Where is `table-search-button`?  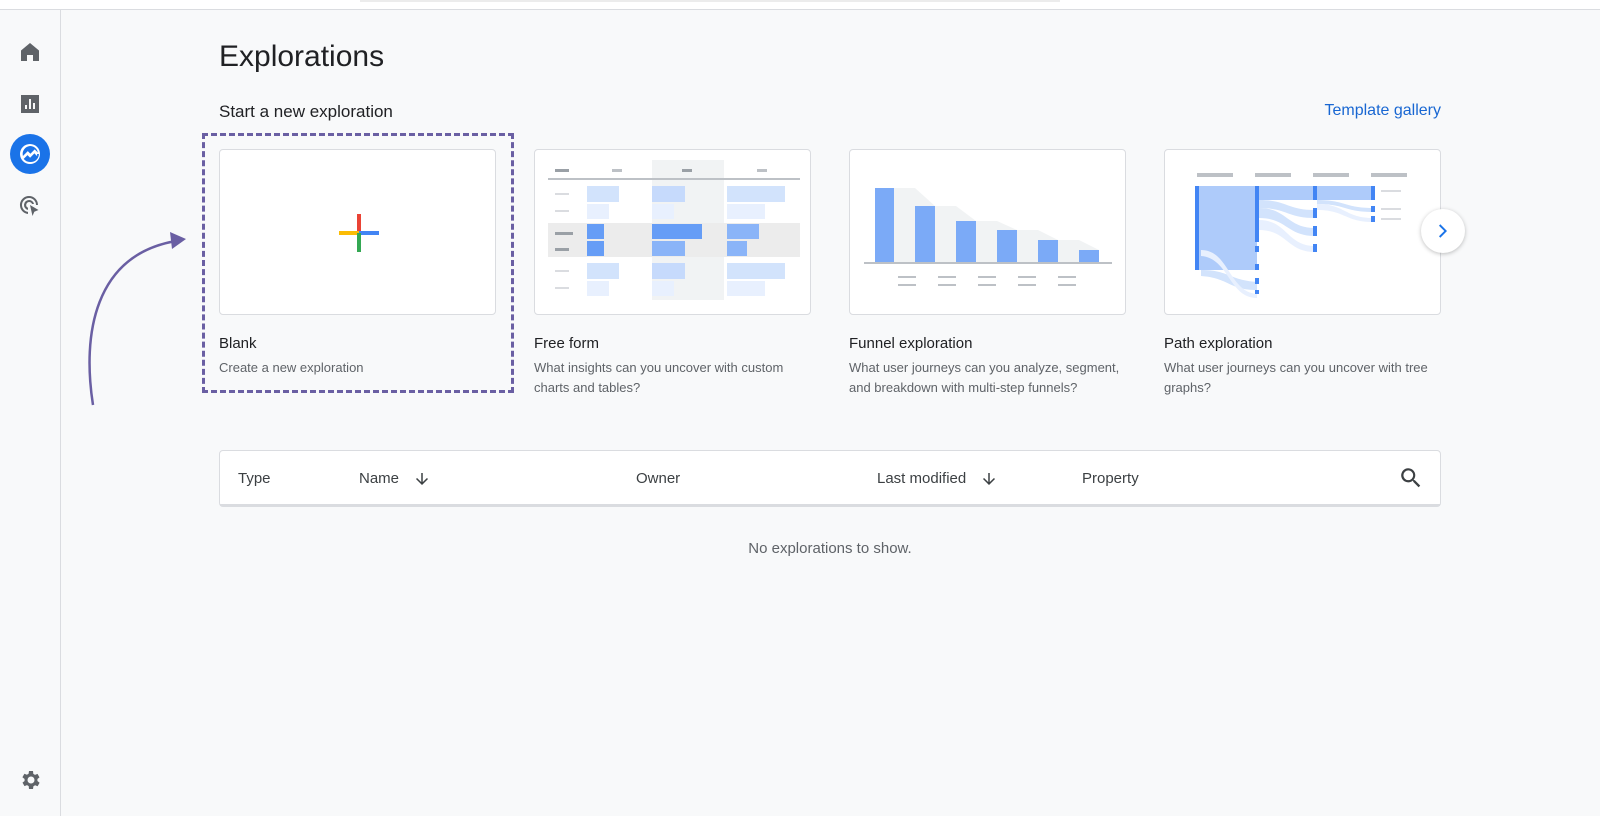
table-search-button is located at coordinates (1411, 478).